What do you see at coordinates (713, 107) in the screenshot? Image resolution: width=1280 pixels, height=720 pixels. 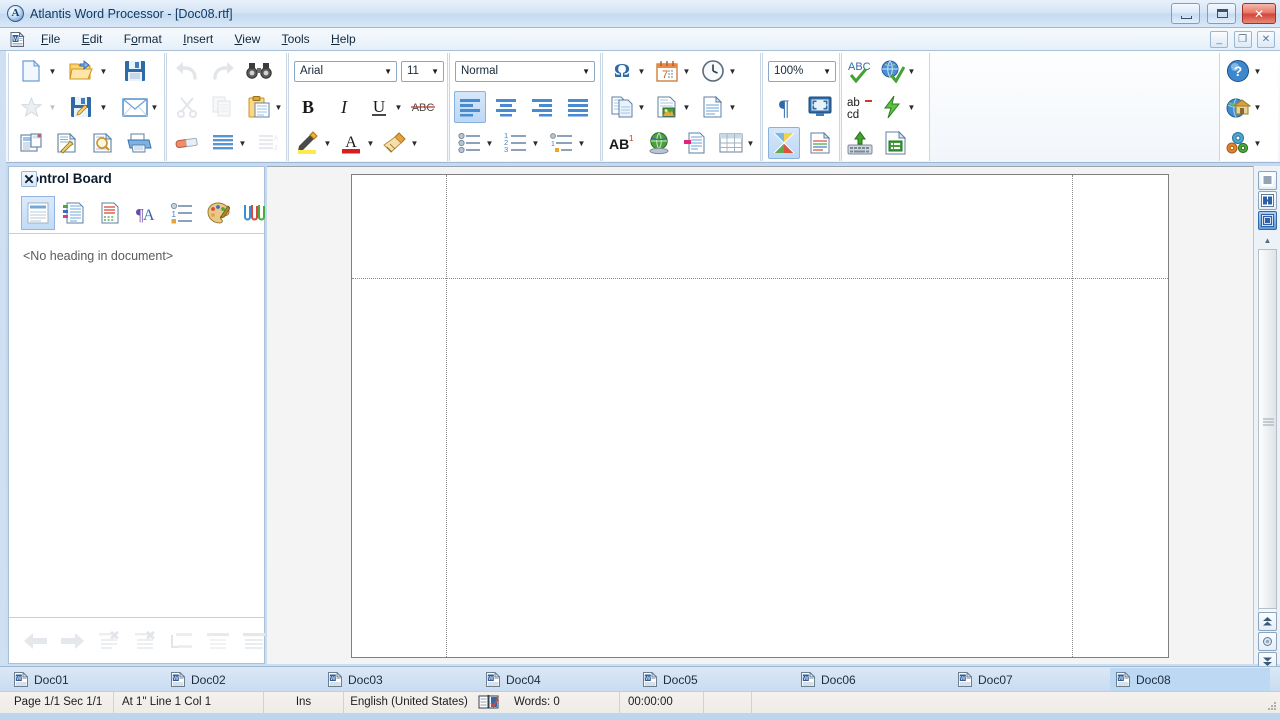 I see `insert-text-box-button` at bounding box center [713, 107].